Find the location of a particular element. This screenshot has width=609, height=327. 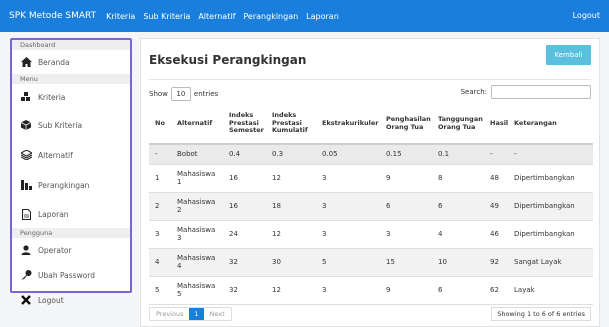

table-info: Showing 1 to 6 of 6 entries is located at coordinates (541, 314).